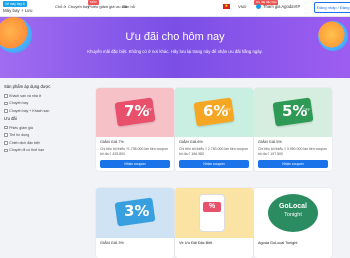 This screenshot has width=350, height=258. What do you see at coordinates (191, 142) in the screenshot?
I see `coupon-title: GIẢM GIÁ 6%` at bounding box center [191, 142].